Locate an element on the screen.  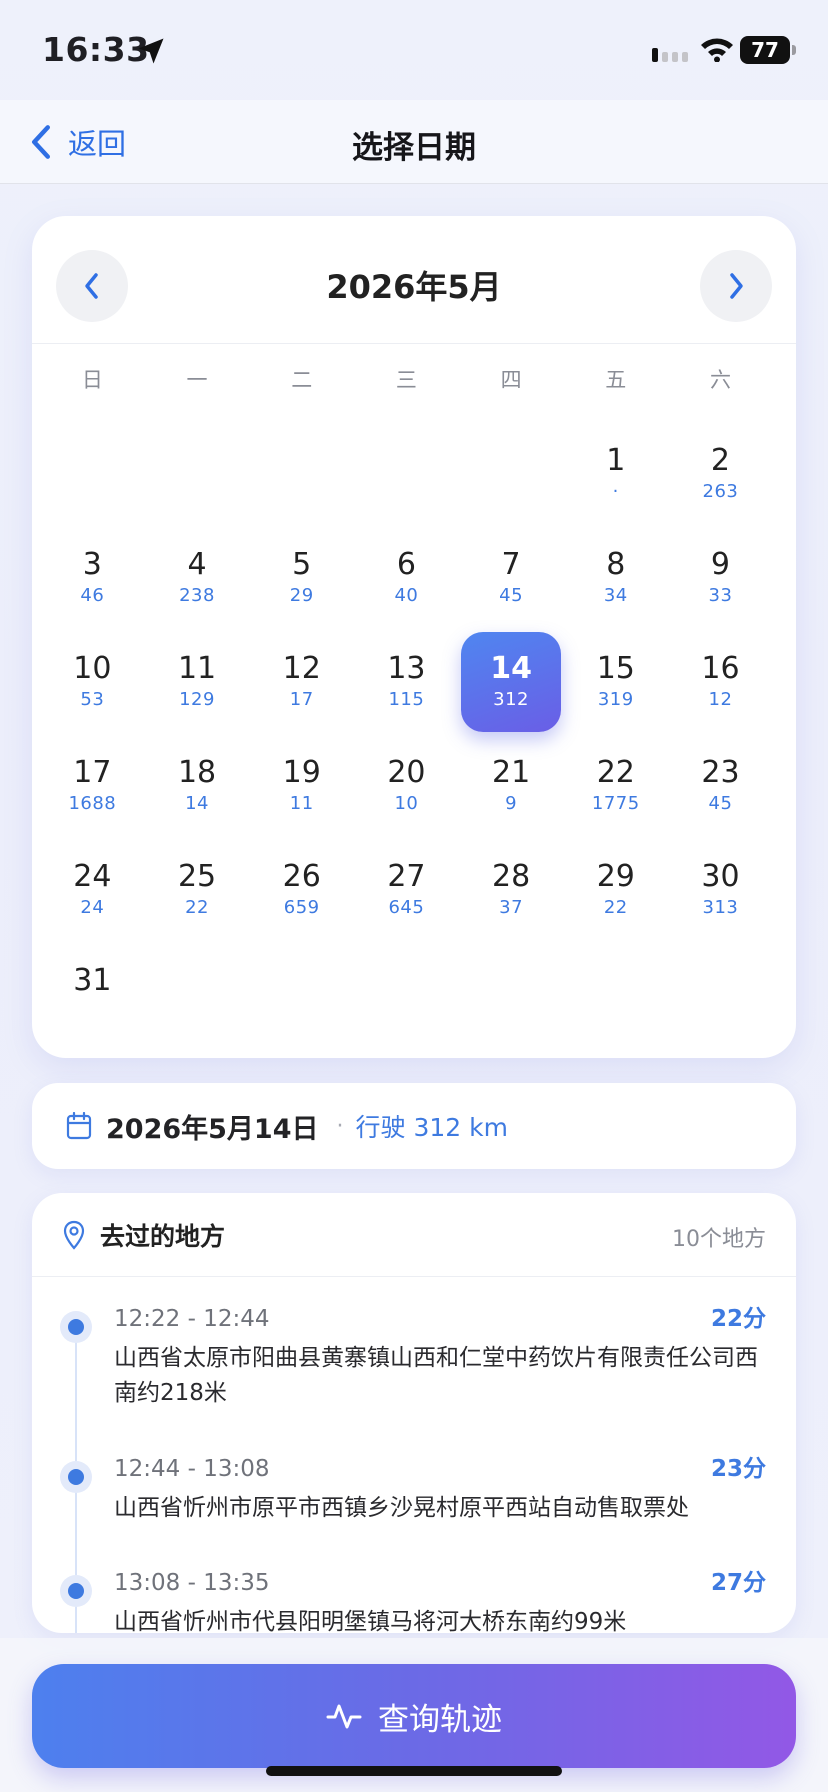
day-distance: 45 is located at coordinates (720, 803).